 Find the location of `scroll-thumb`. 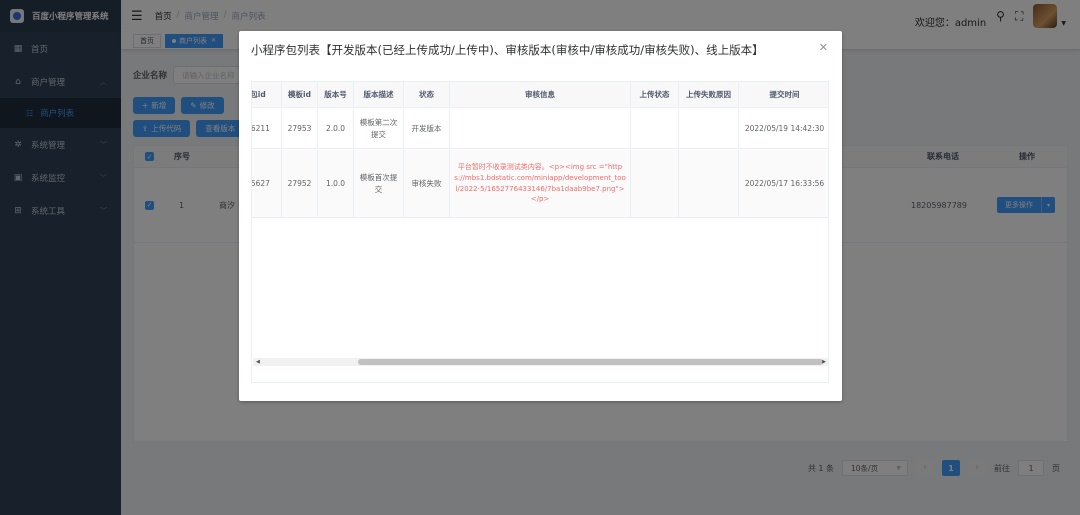

scroll-thumb is located at coordinates (590, 362).